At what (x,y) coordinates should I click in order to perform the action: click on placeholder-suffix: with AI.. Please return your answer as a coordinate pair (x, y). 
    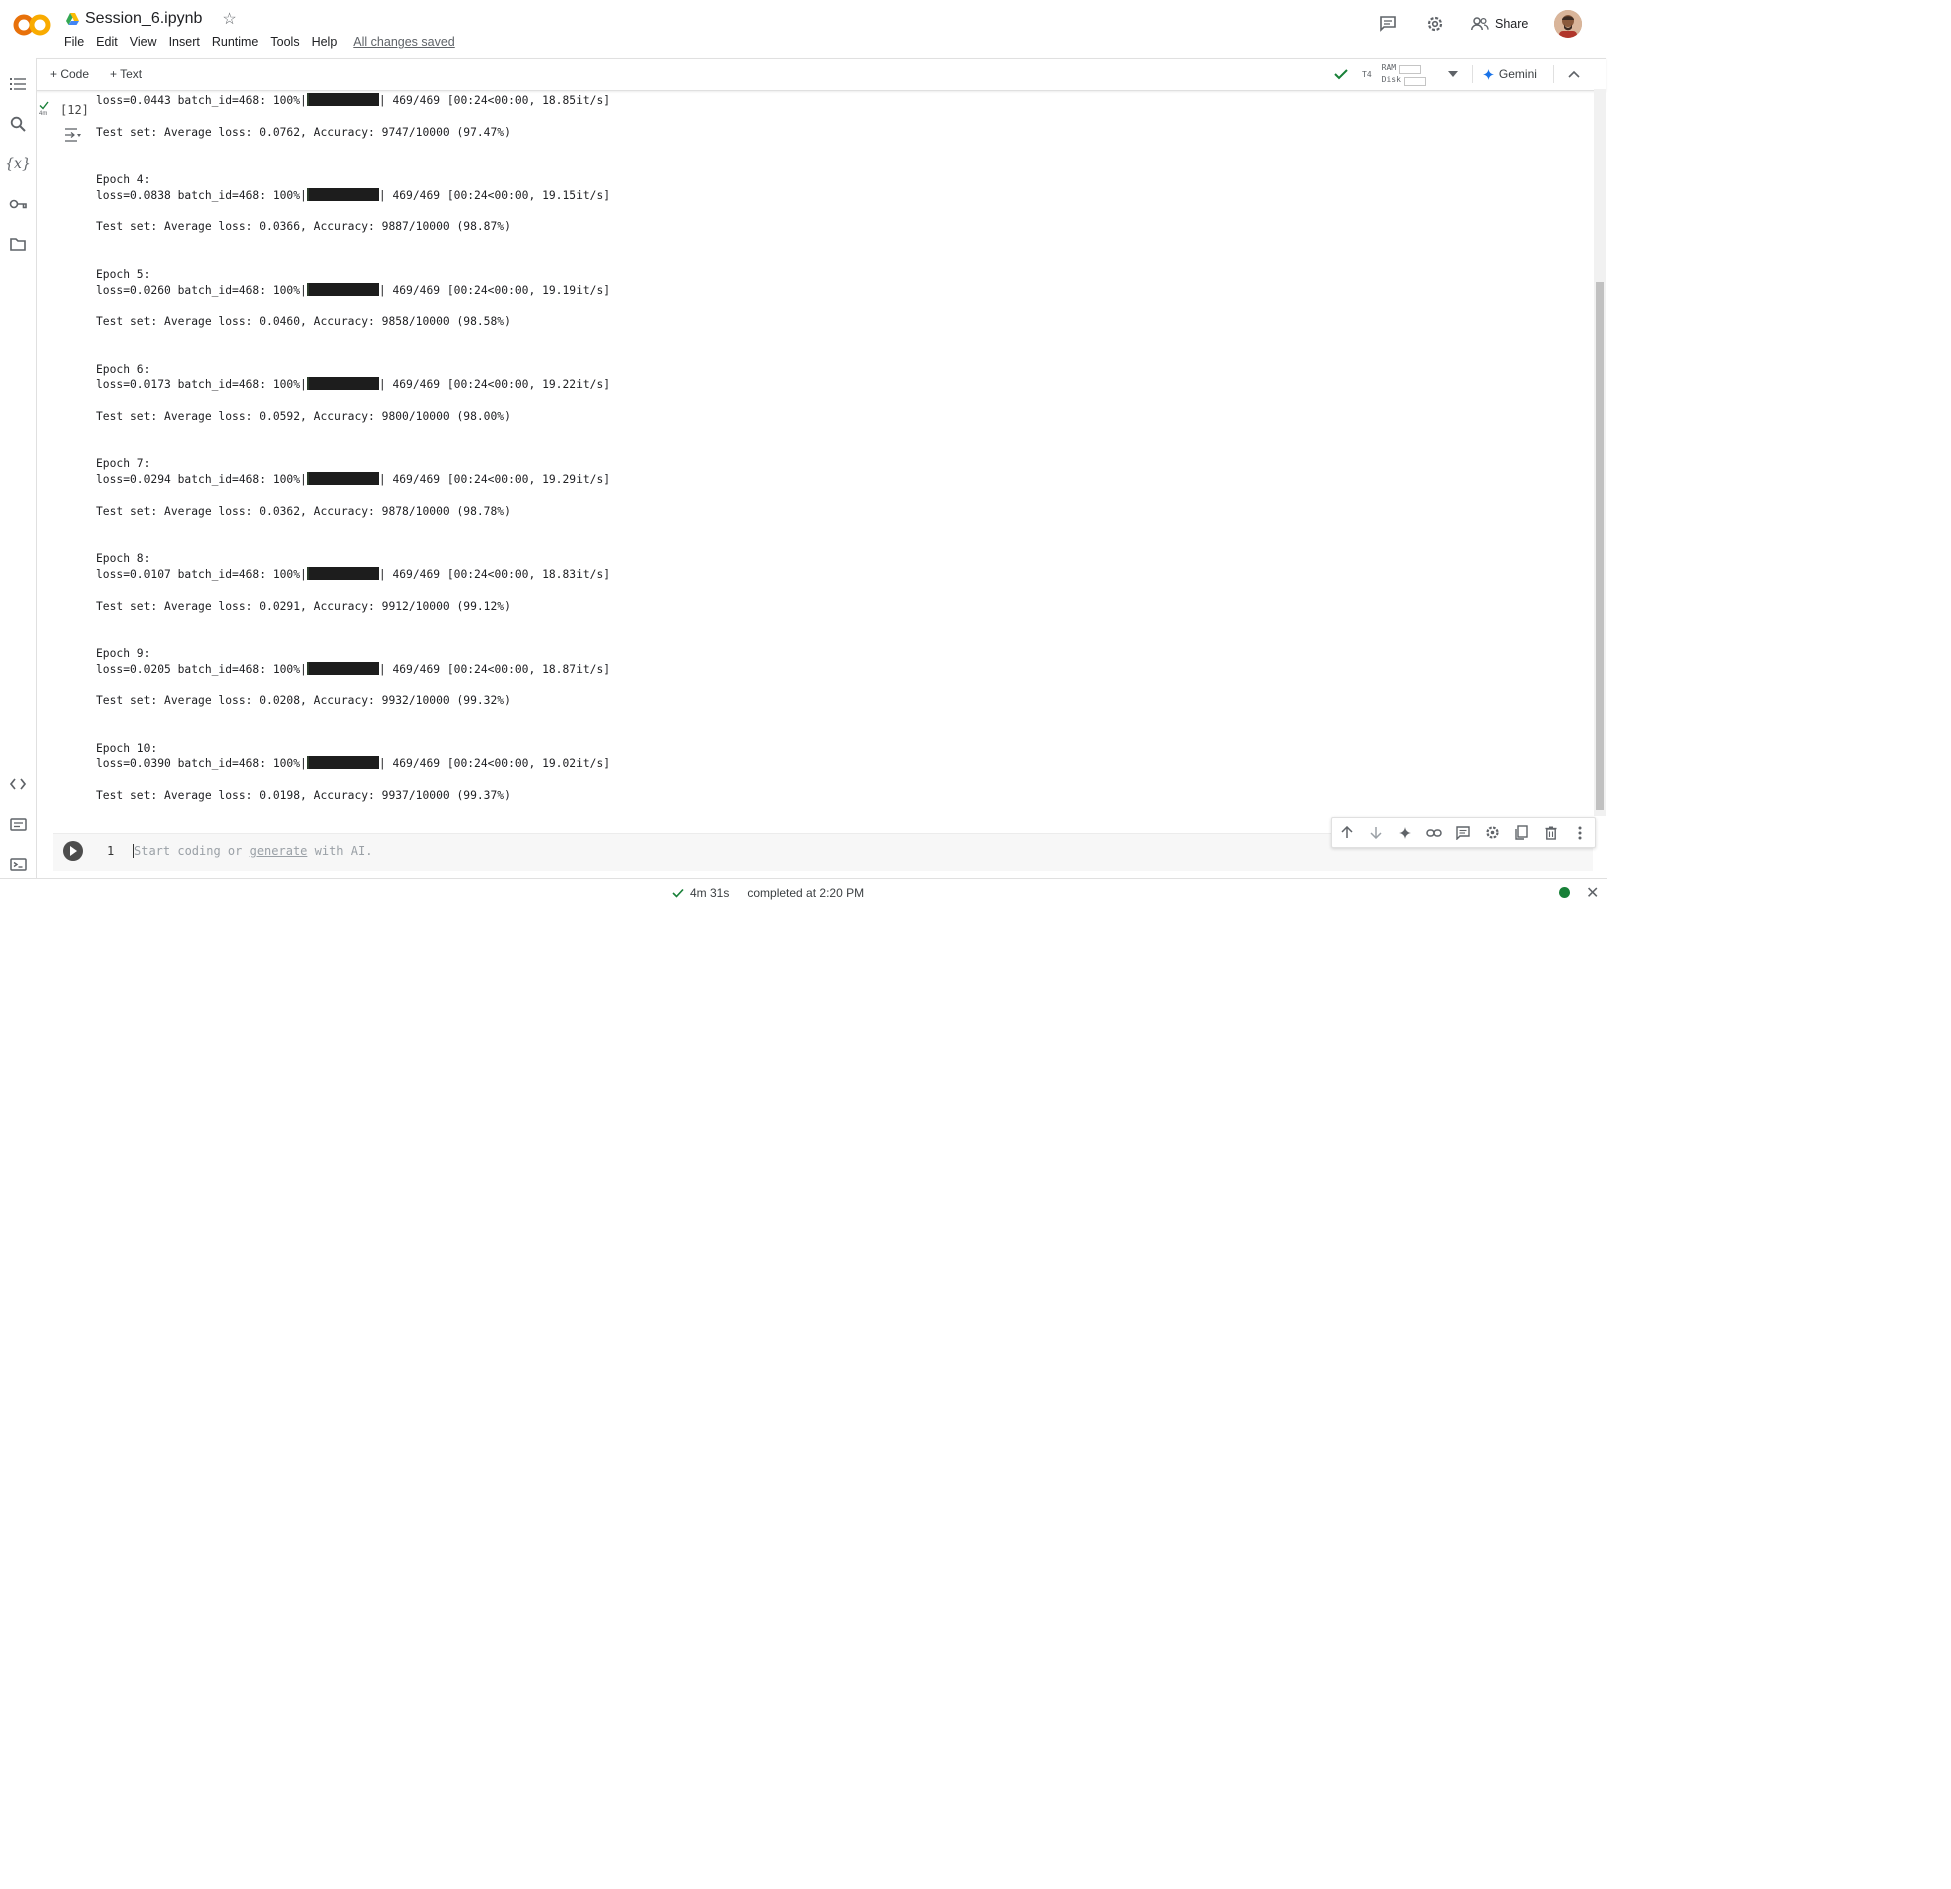
    Looking at the image, I should click on (340, 851).